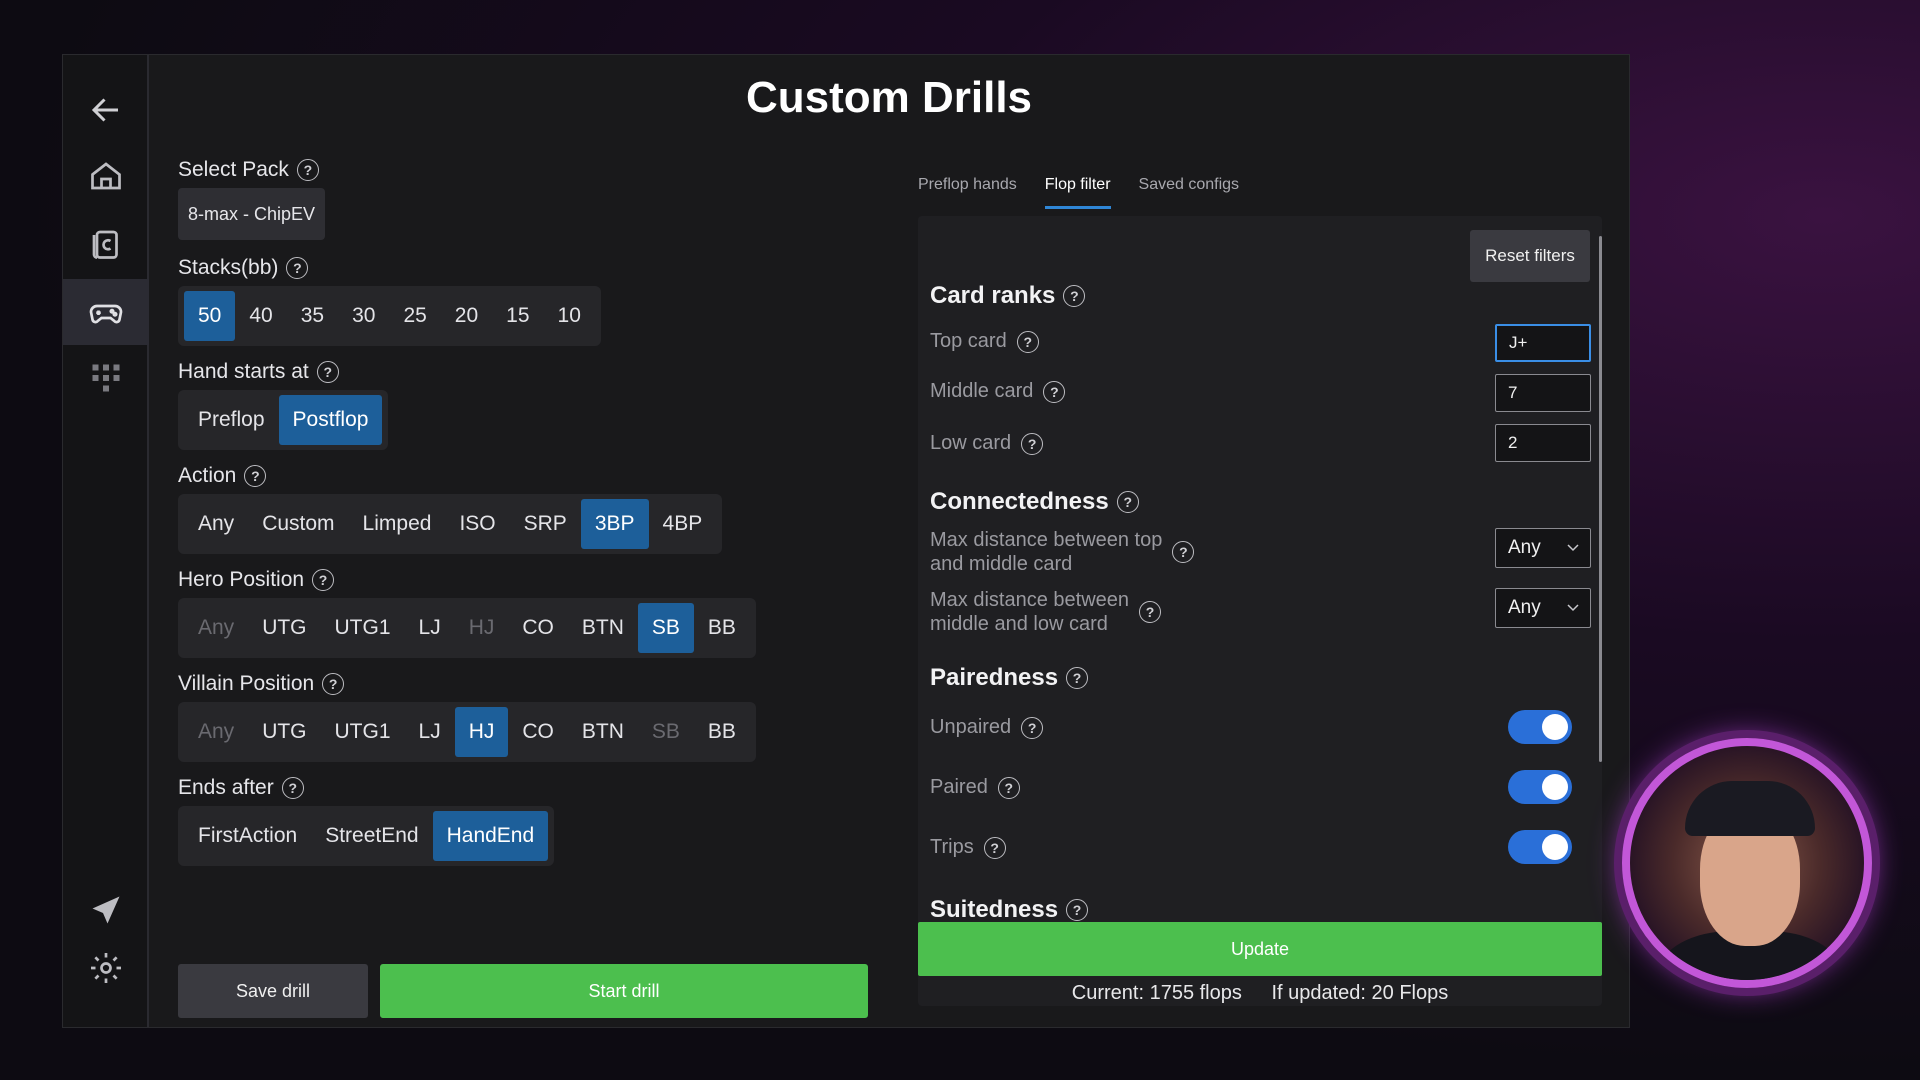 The height and width of the screenshot is (1080, 1920). What do you see at coordinates (538, 732) in the screenshot?
I see `villain-position-option: CO` at bounding box center [538, 732].